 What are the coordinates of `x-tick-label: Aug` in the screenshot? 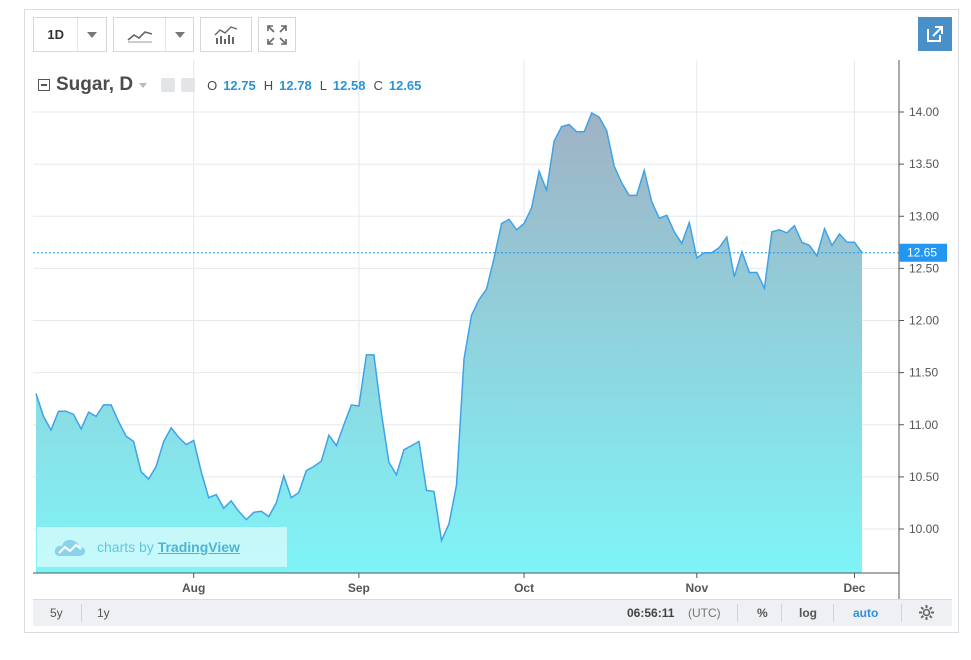 It's located at (193, 588).